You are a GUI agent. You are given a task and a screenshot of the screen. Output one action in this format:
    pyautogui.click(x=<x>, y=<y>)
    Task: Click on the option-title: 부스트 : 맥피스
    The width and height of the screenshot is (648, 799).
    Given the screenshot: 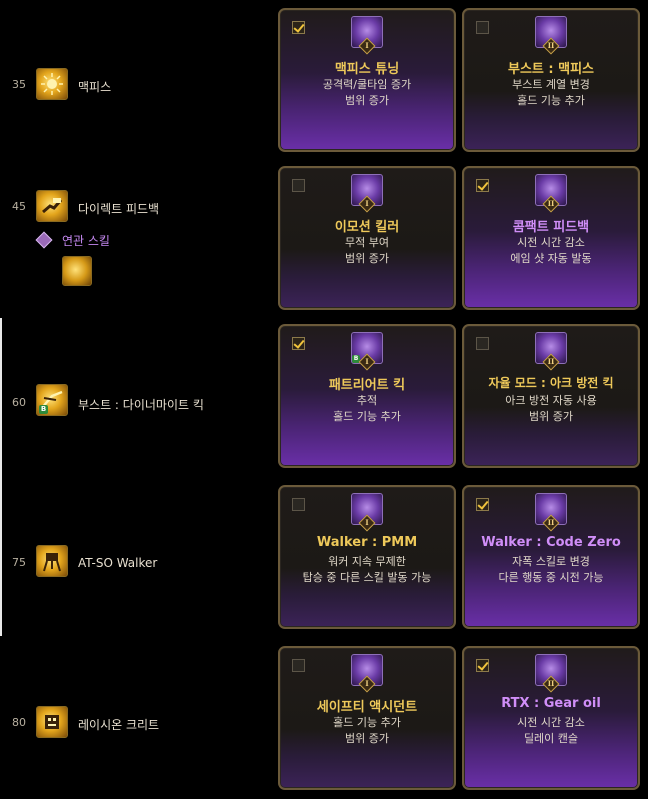 What is the action you would take?
    pyautogui.click(x=550, y=69)
    